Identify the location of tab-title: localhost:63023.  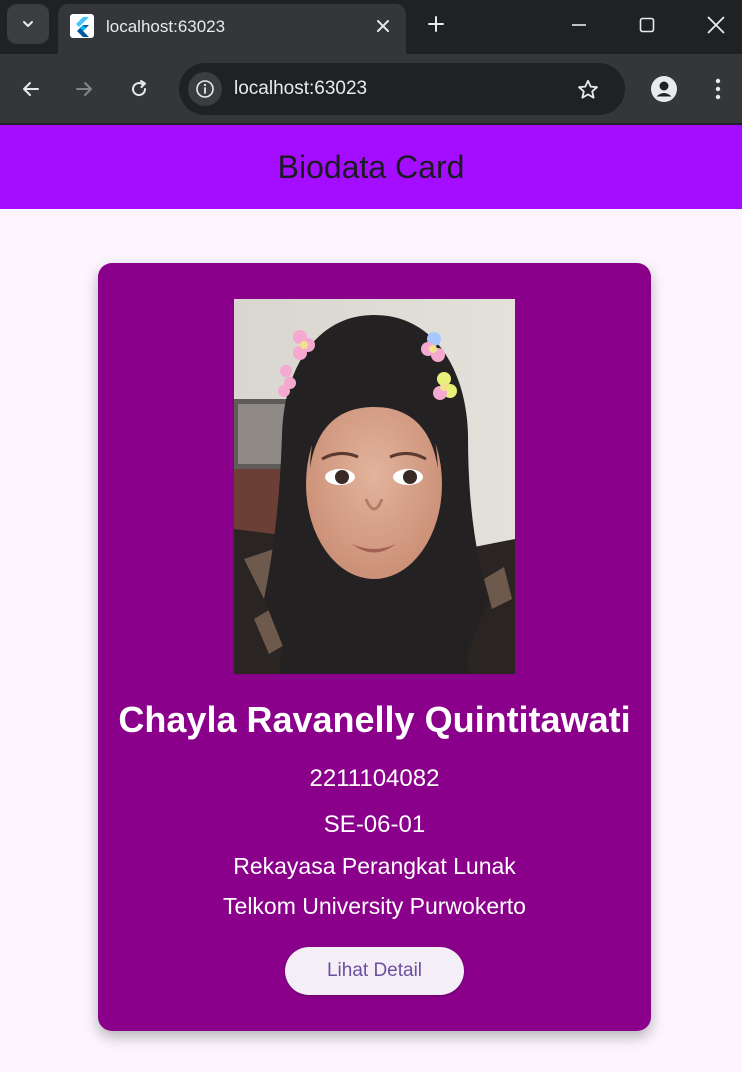
(166, 26).